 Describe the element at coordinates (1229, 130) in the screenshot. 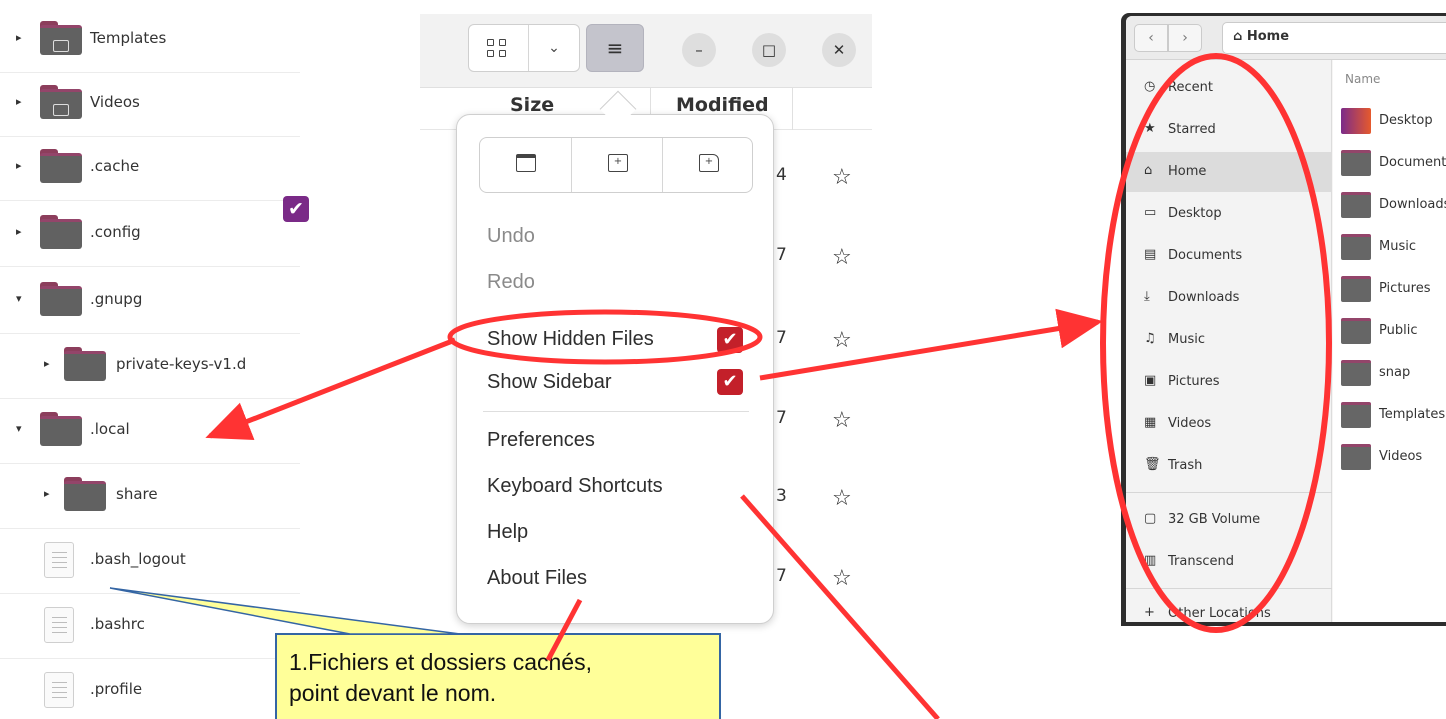

I see `sidebar-item-starred: ★ Starred` at that location.